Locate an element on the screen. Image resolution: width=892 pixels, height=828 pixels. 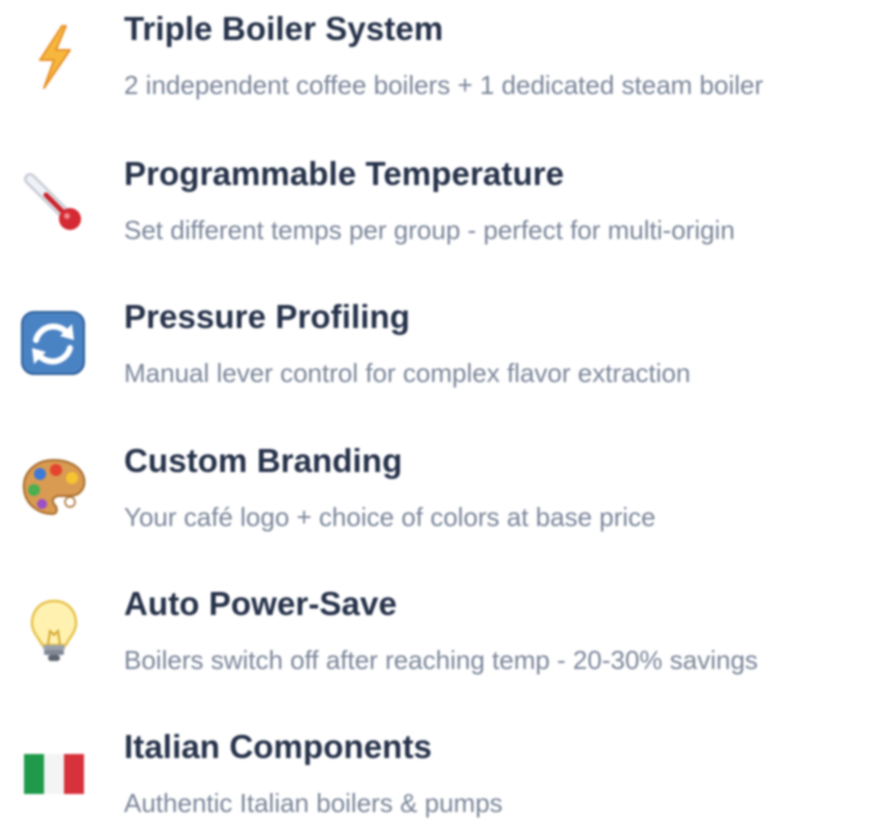
italy-flag-icon is located at coordinates (54, 774).